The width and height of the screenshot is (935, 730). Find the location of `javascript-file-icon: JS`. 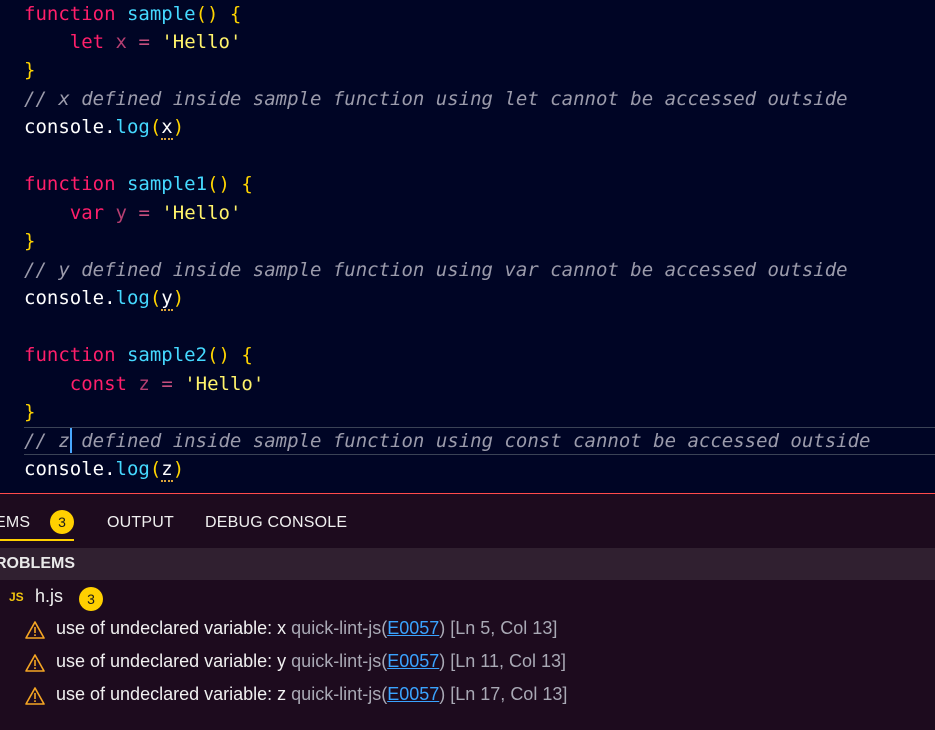

javascript-file-icon: JS is located at coordinates (16, 597).